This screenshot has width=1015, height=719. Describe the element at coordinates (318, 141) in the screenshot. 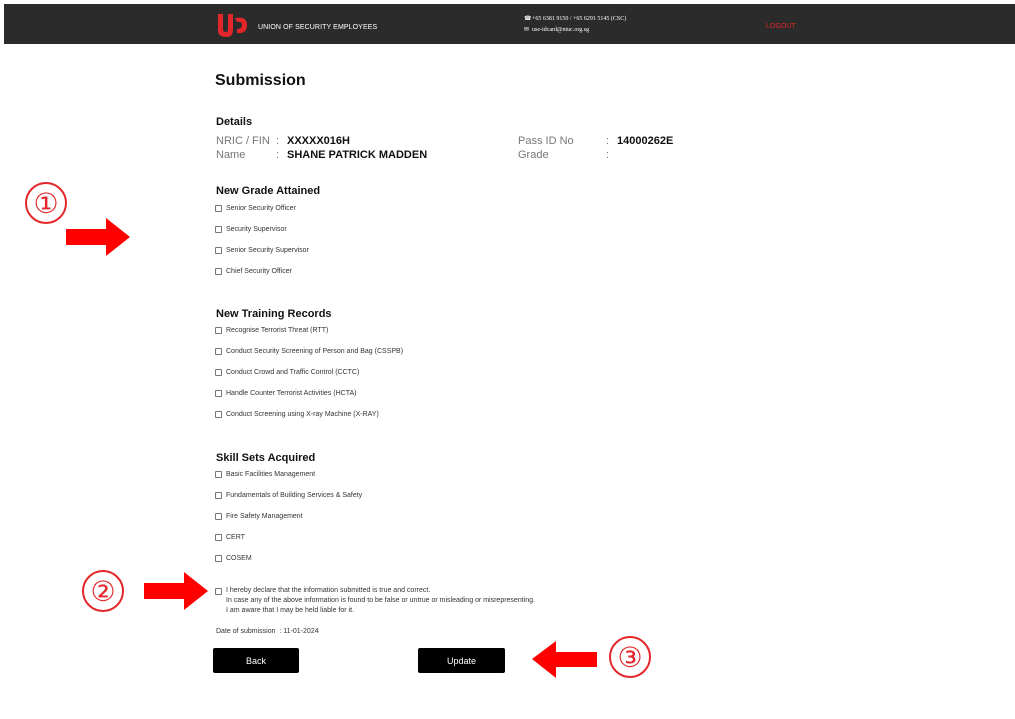

I see `nric-value: XXXXX016H` at that location.